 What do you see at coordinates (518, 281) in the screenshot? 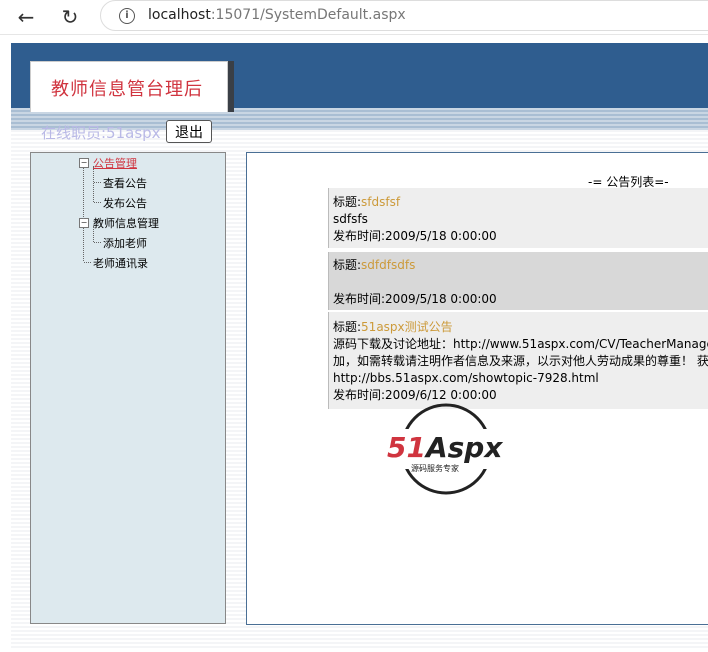
I see `notice-item: 标题:sdfdfsdfs 发布时间:2009/5/18 0:00:00` at bounding box center [518, 281].